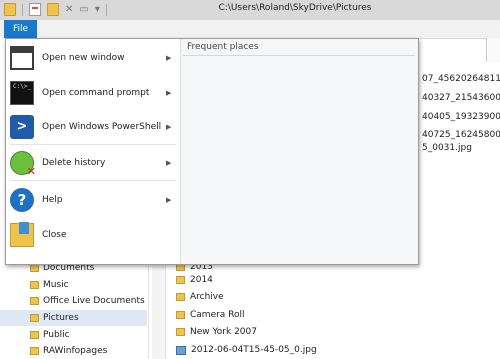  Describe the element at coordinates (22, 127) in the screenshot. I see `powershell-icon: >` at that location.